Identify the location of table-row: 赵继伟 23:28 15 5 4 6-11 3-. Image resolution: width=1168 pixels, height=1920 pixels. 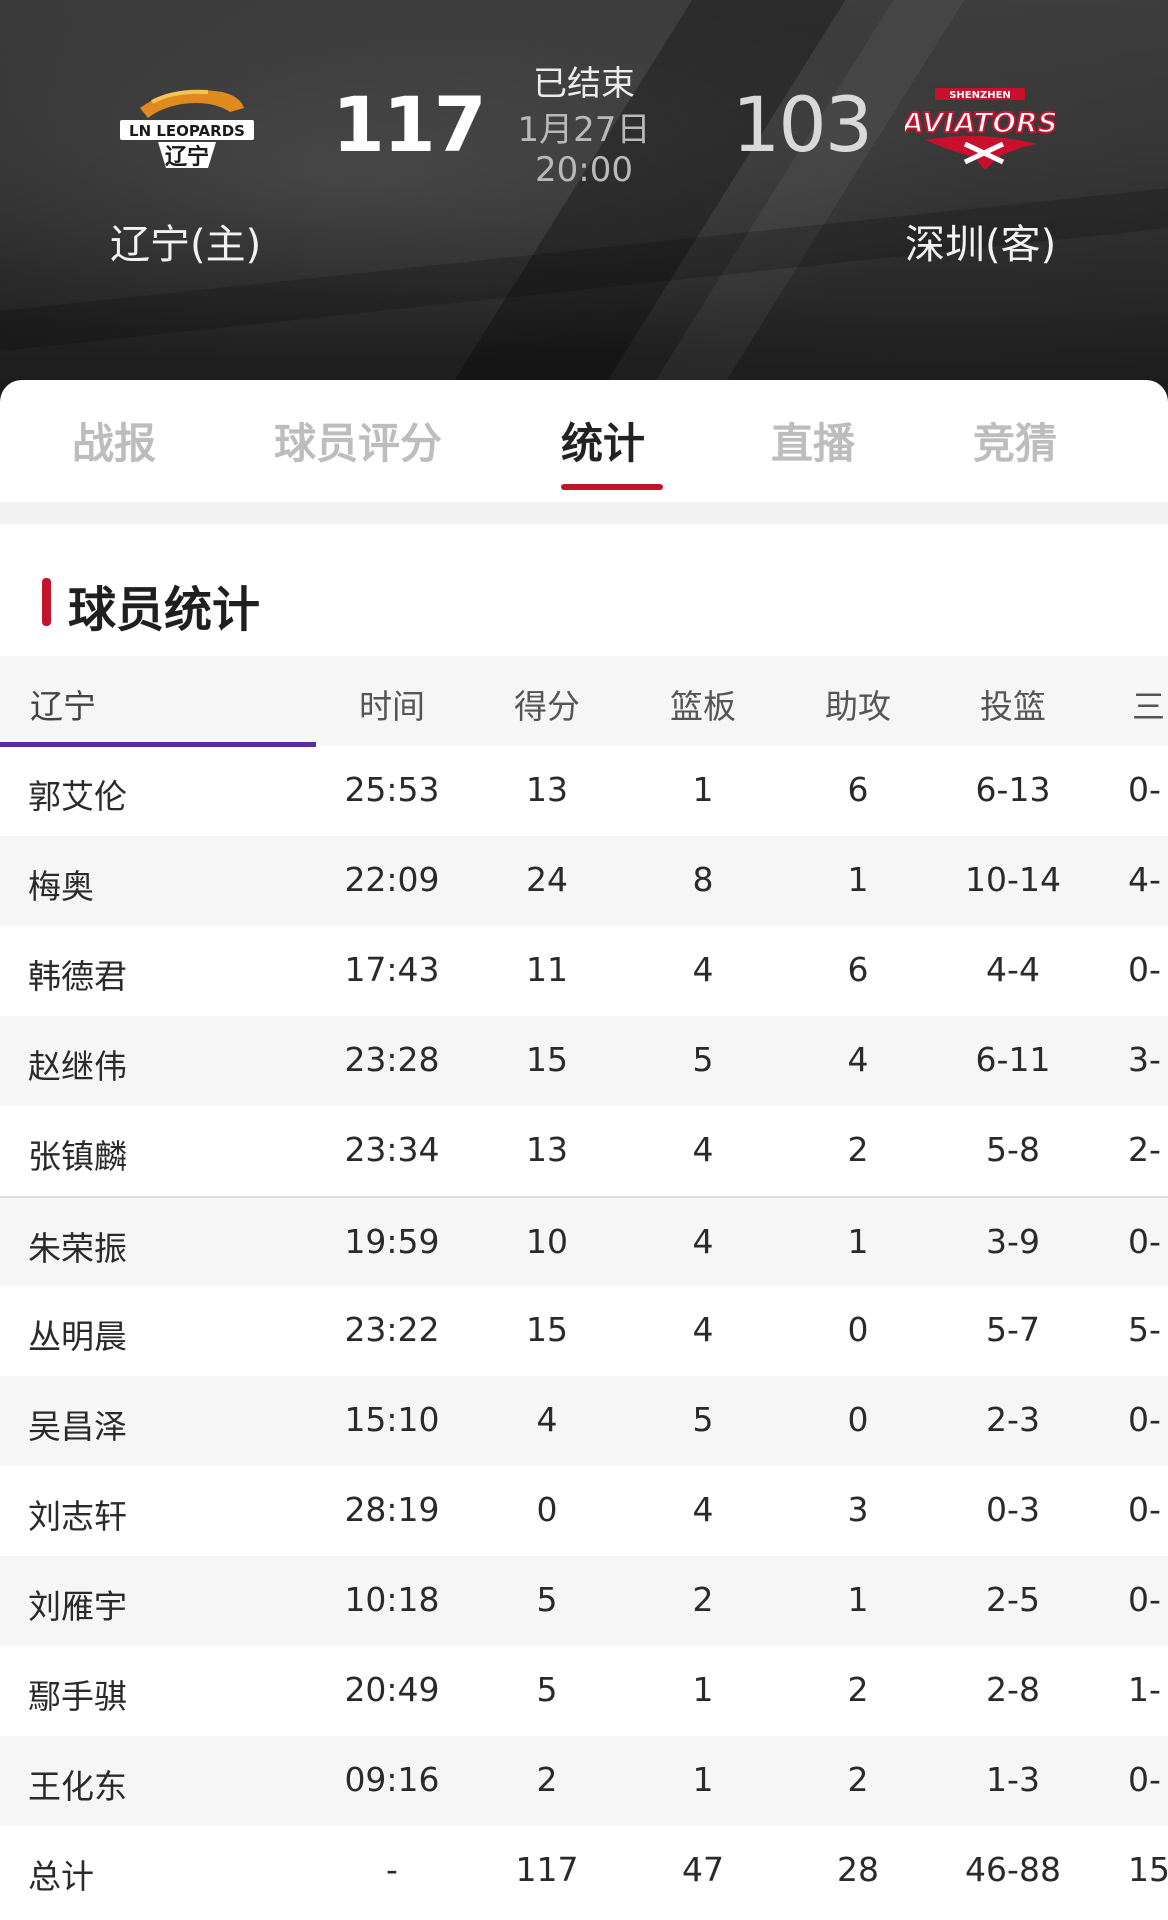
(584, 1061).